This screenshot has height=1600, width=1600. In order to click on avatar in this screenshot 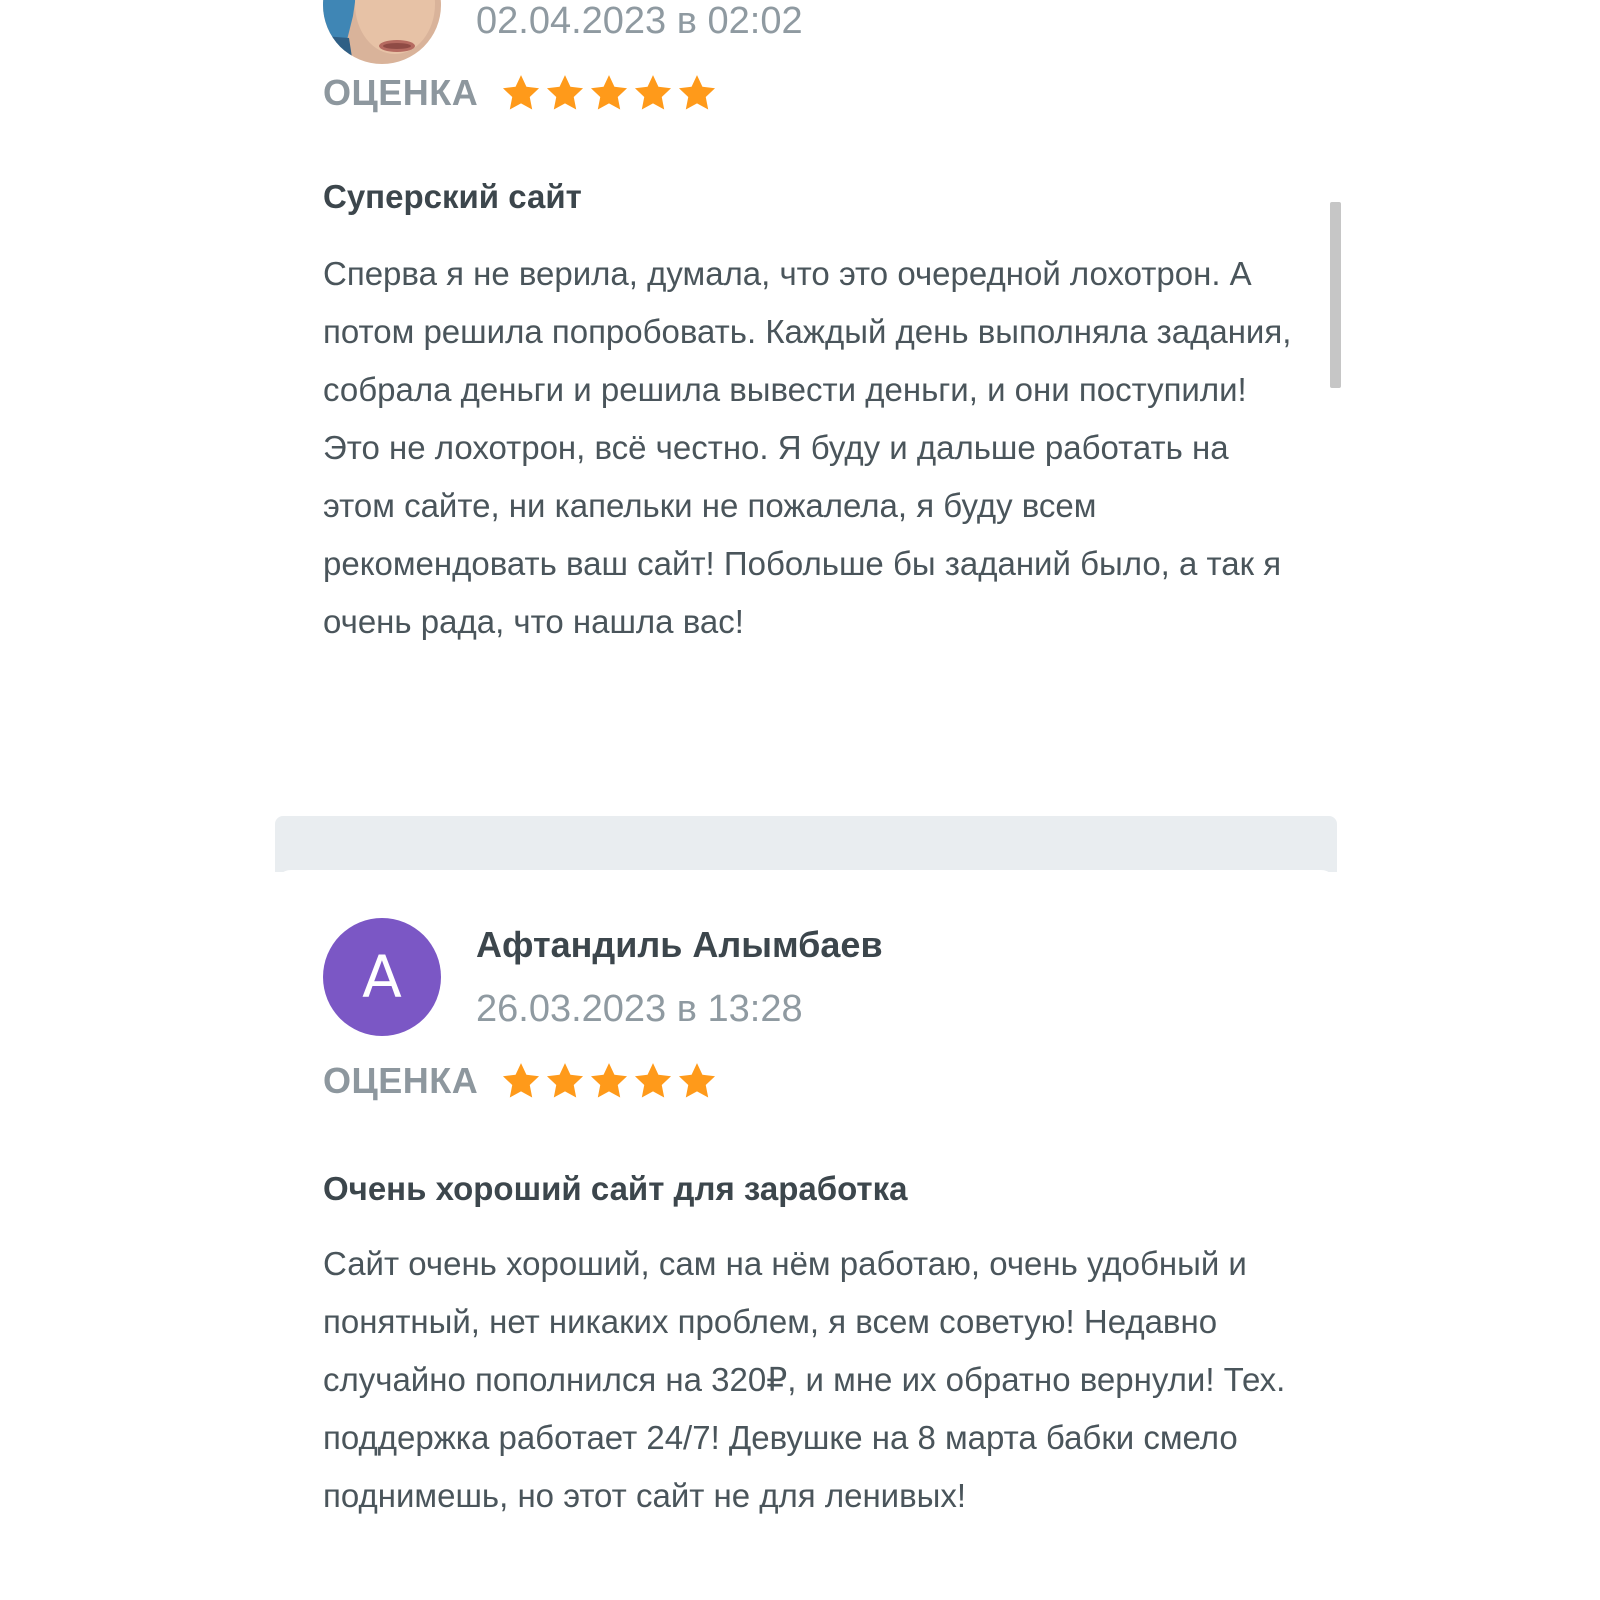, I will do `click(382, 32)`.